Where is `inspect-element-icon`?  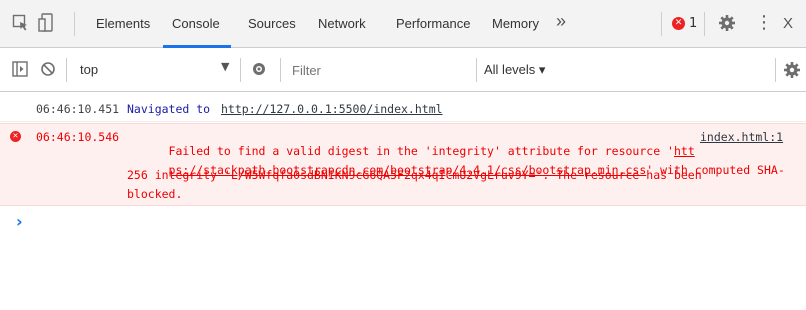
inspect-element-icon is located at coordinates (21, 23).